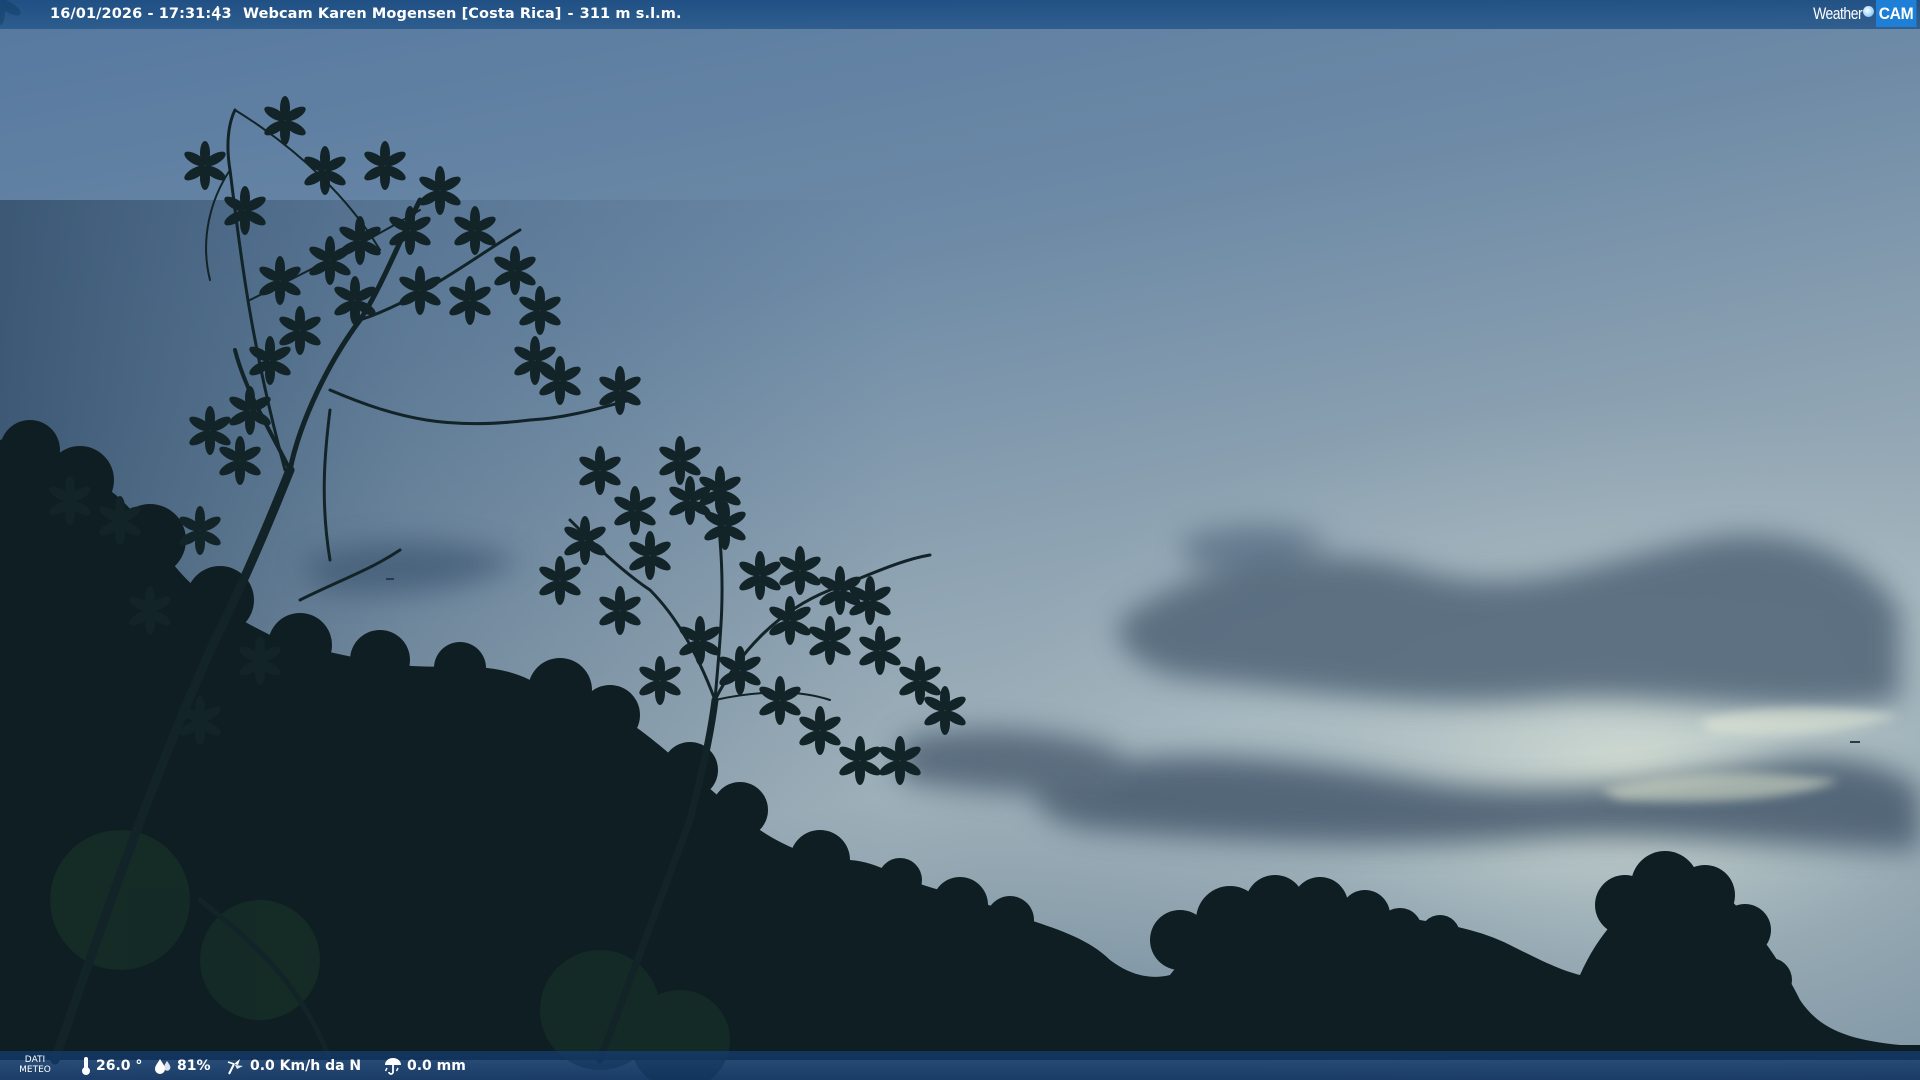 This screenshot has height=1080, width=1920. Describe the element at coordinates (35, 1070) in the screenshot. I see `weather-data-label-line2: METEO` at that location.